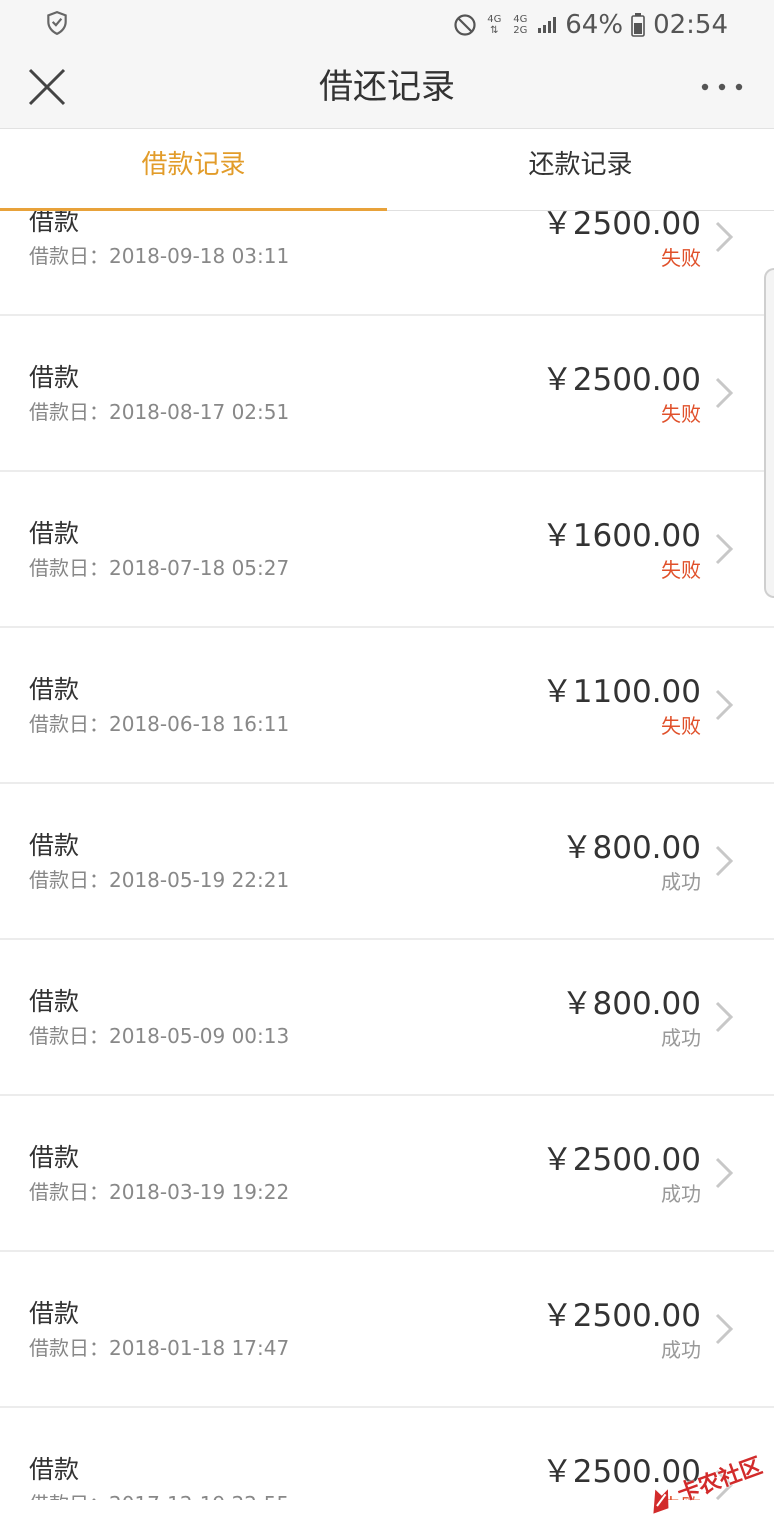  What do you see at coordinates (465, 25) in the screenshot?
I see `do-not-disturb-icon` at bounding box center [465, 25].